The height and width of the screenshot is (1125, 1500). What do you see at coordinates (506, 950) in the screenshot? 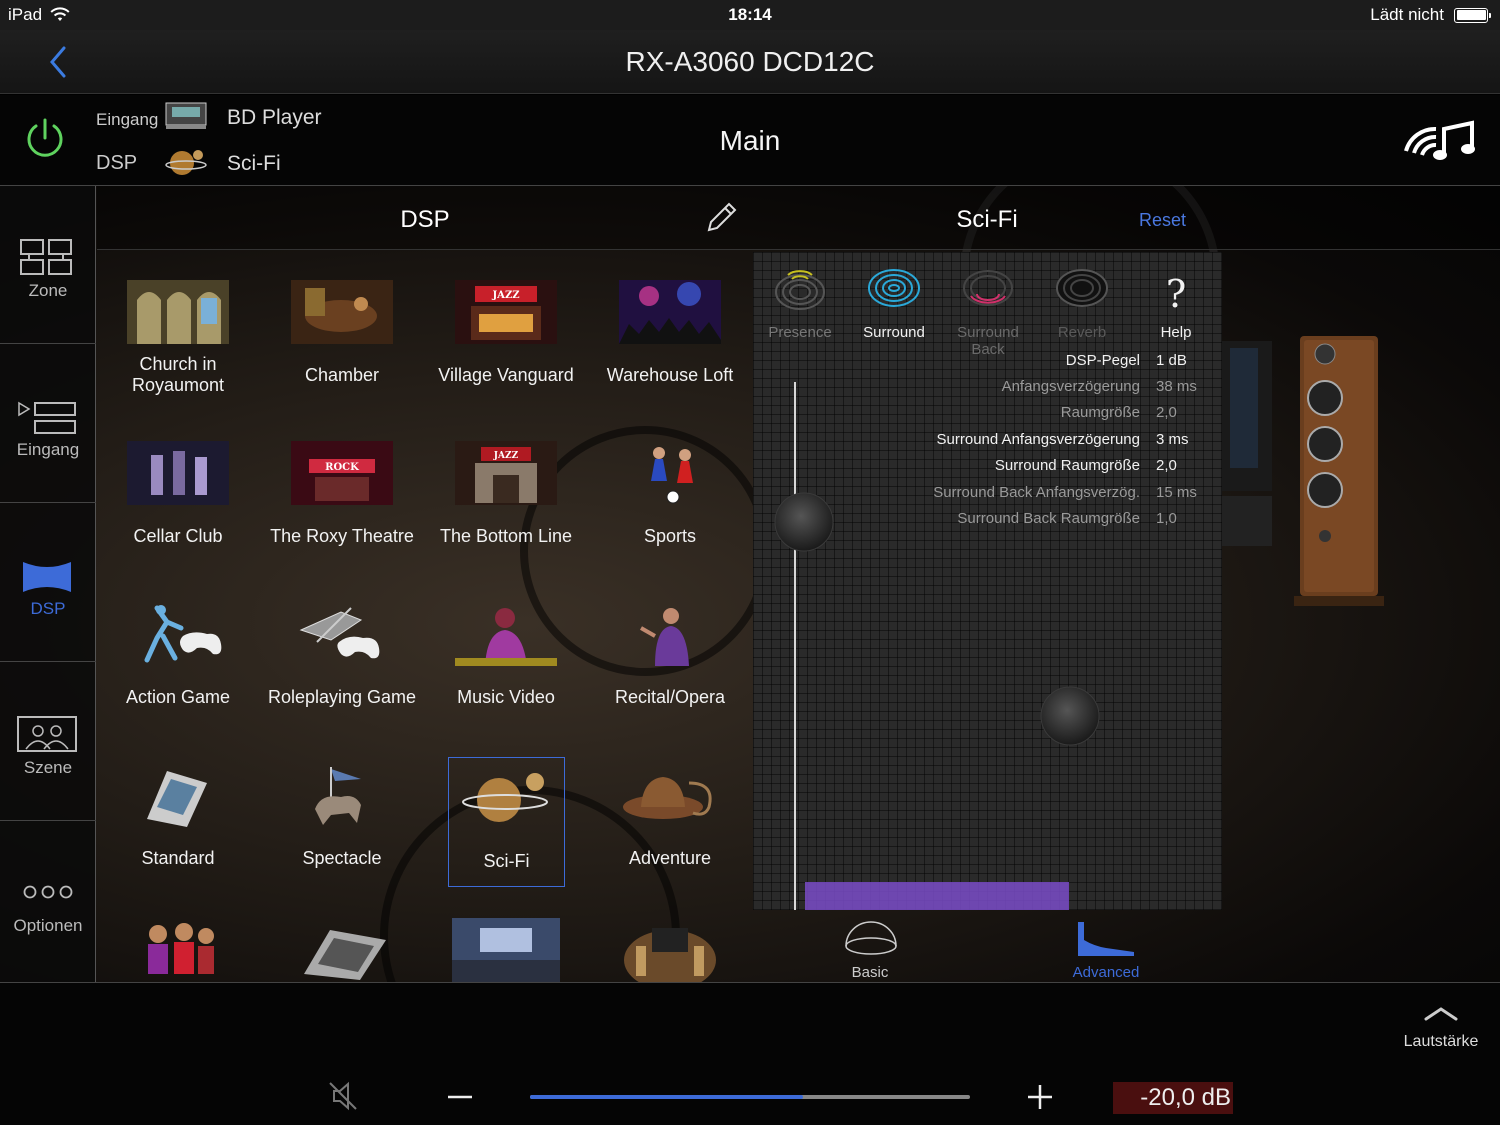
I see `cinema-hall-thumbnail` at bounding box center [506, 950].